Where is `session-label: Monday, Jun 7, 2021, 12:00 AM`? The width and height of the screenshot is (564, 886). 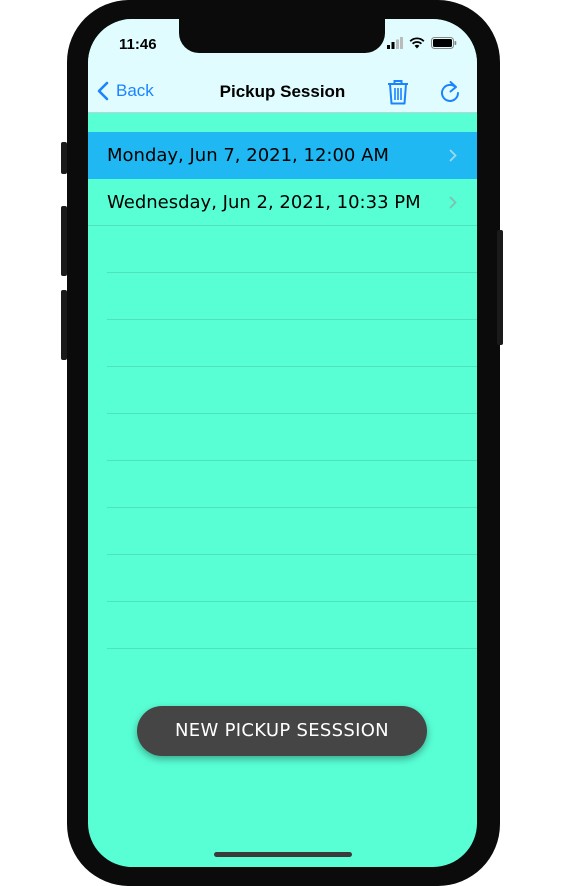
session-label: Monday, Jun 7, 2021, 12:00 AM is located at coordinates (248, 155).